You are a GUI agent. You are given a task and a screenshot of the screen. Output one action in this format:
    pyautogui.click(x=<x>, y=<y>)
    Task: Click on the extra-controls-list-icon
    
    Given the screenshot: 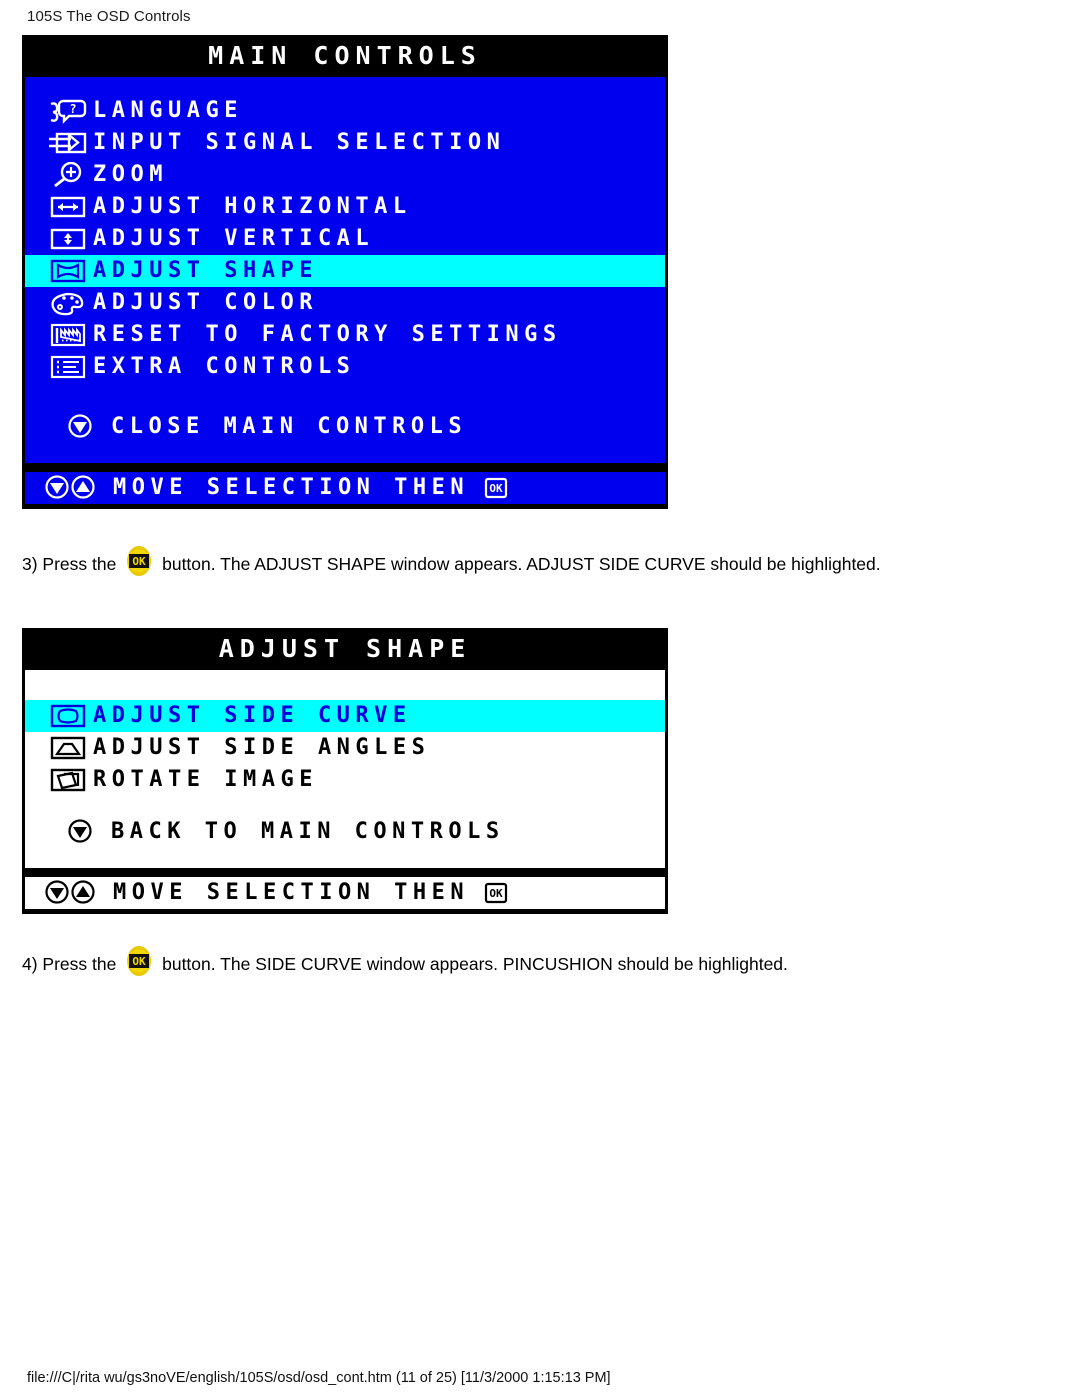 What is the action you would take?
    pyautogui.click(x=70, y=367)
    